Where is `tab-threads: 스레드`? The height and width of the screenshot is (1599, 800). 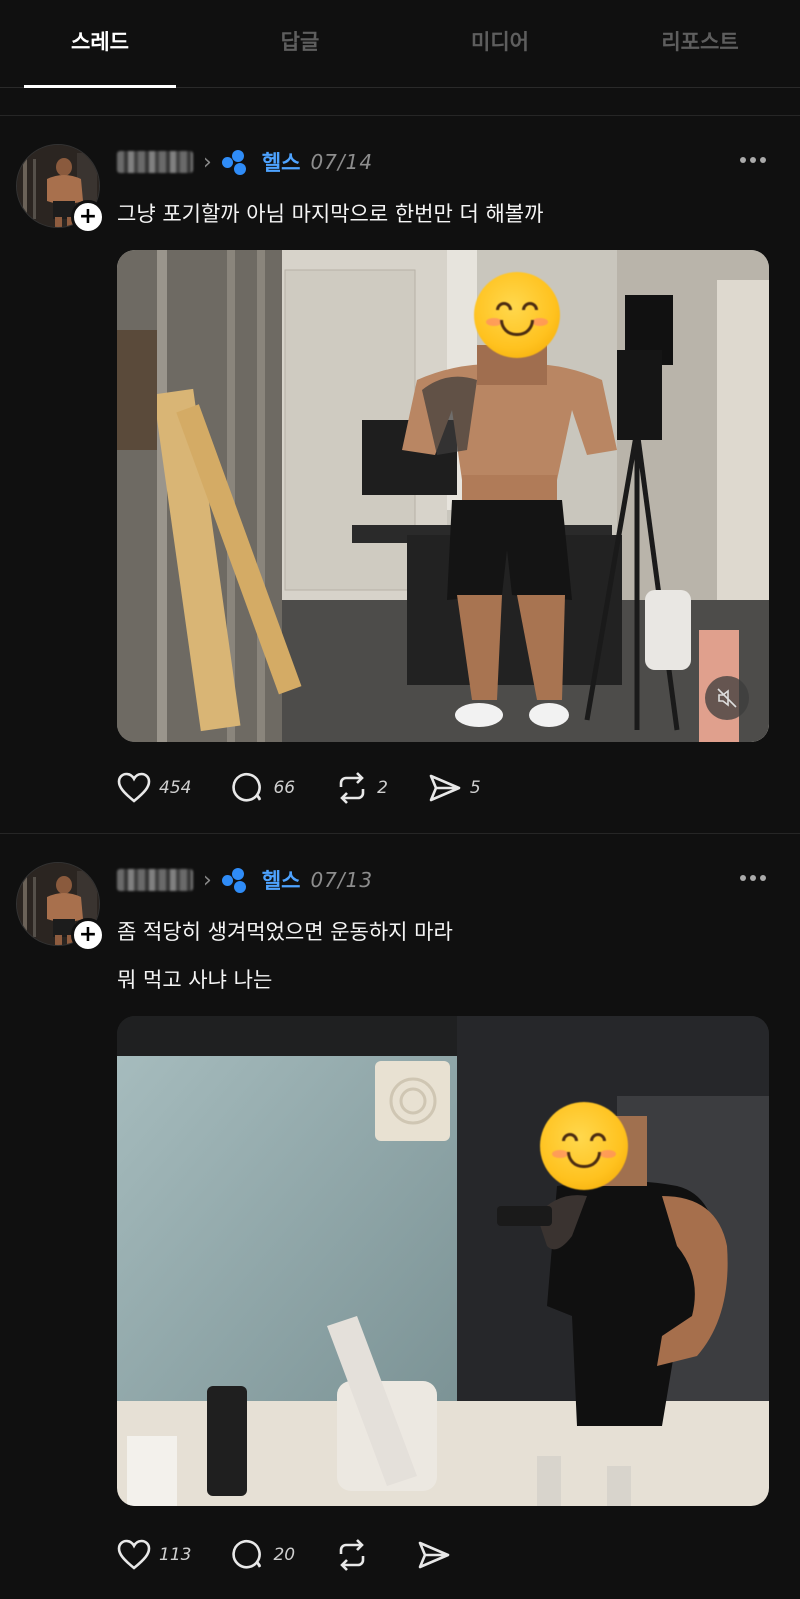
tab-threads: 스레드 is located at coordinates (100, 41).